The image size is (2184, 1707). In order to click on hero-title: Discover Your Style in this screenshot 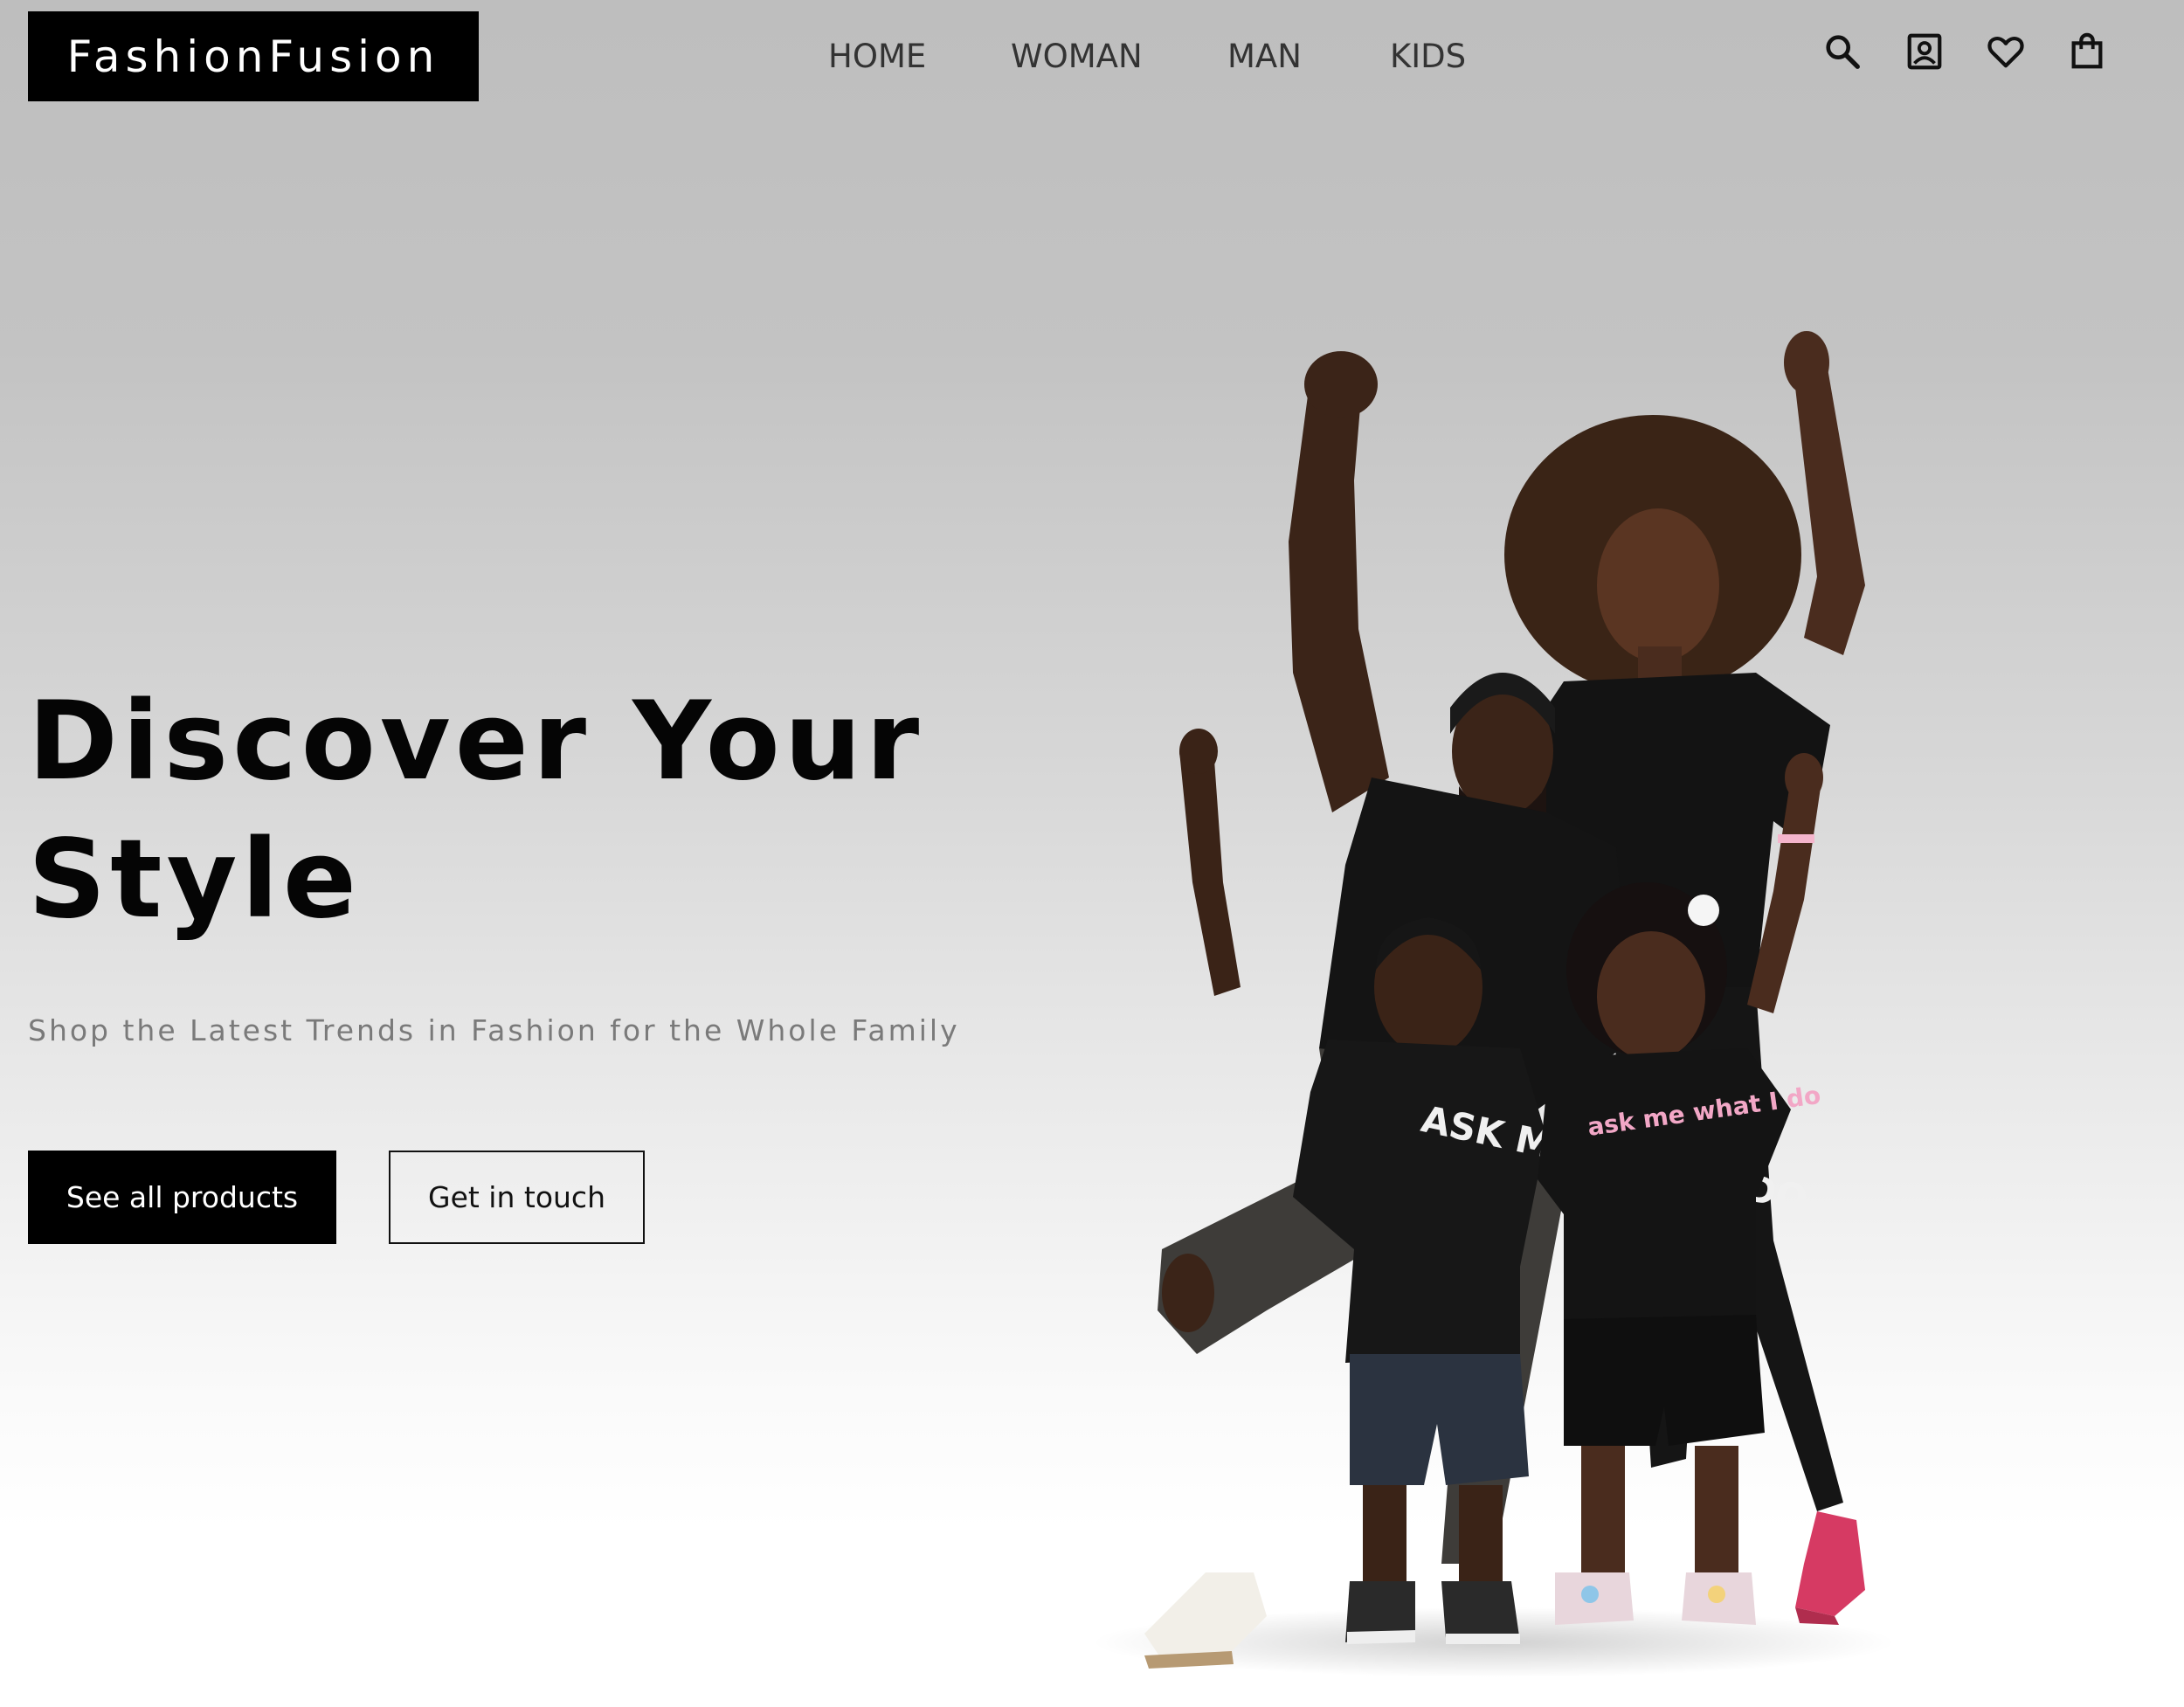, I will do `click(486, 811)`.